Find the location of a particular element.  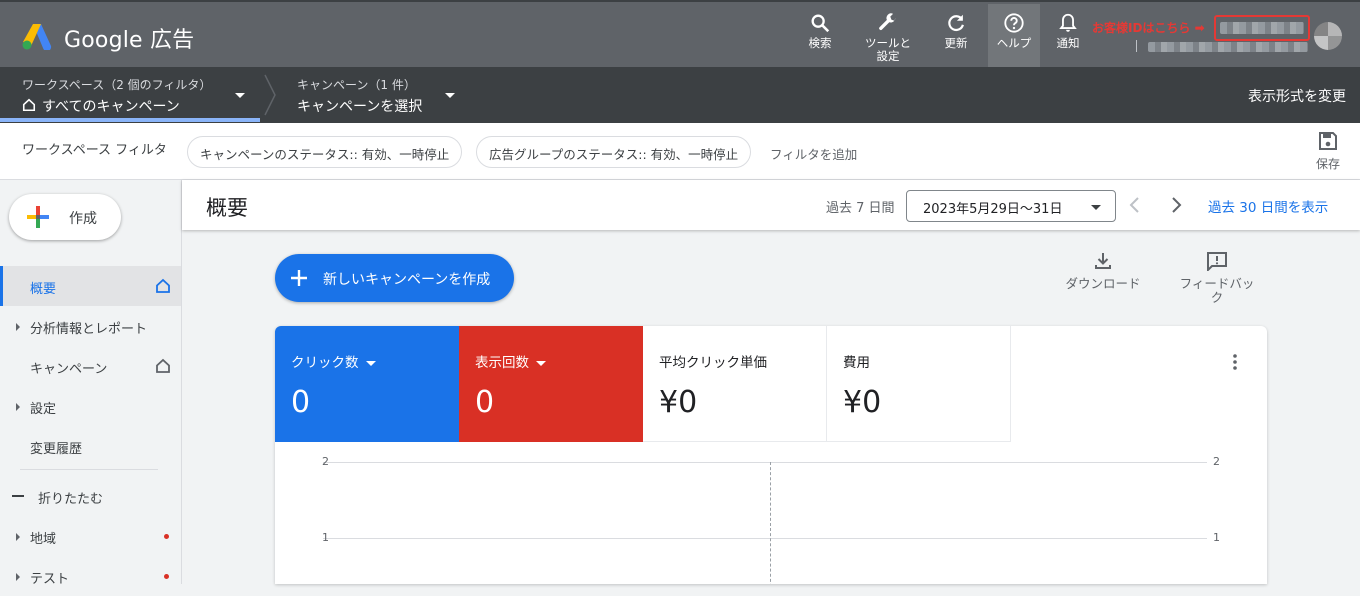

sidebar-item-locations: 地域 is located at coordinates (90, 536).